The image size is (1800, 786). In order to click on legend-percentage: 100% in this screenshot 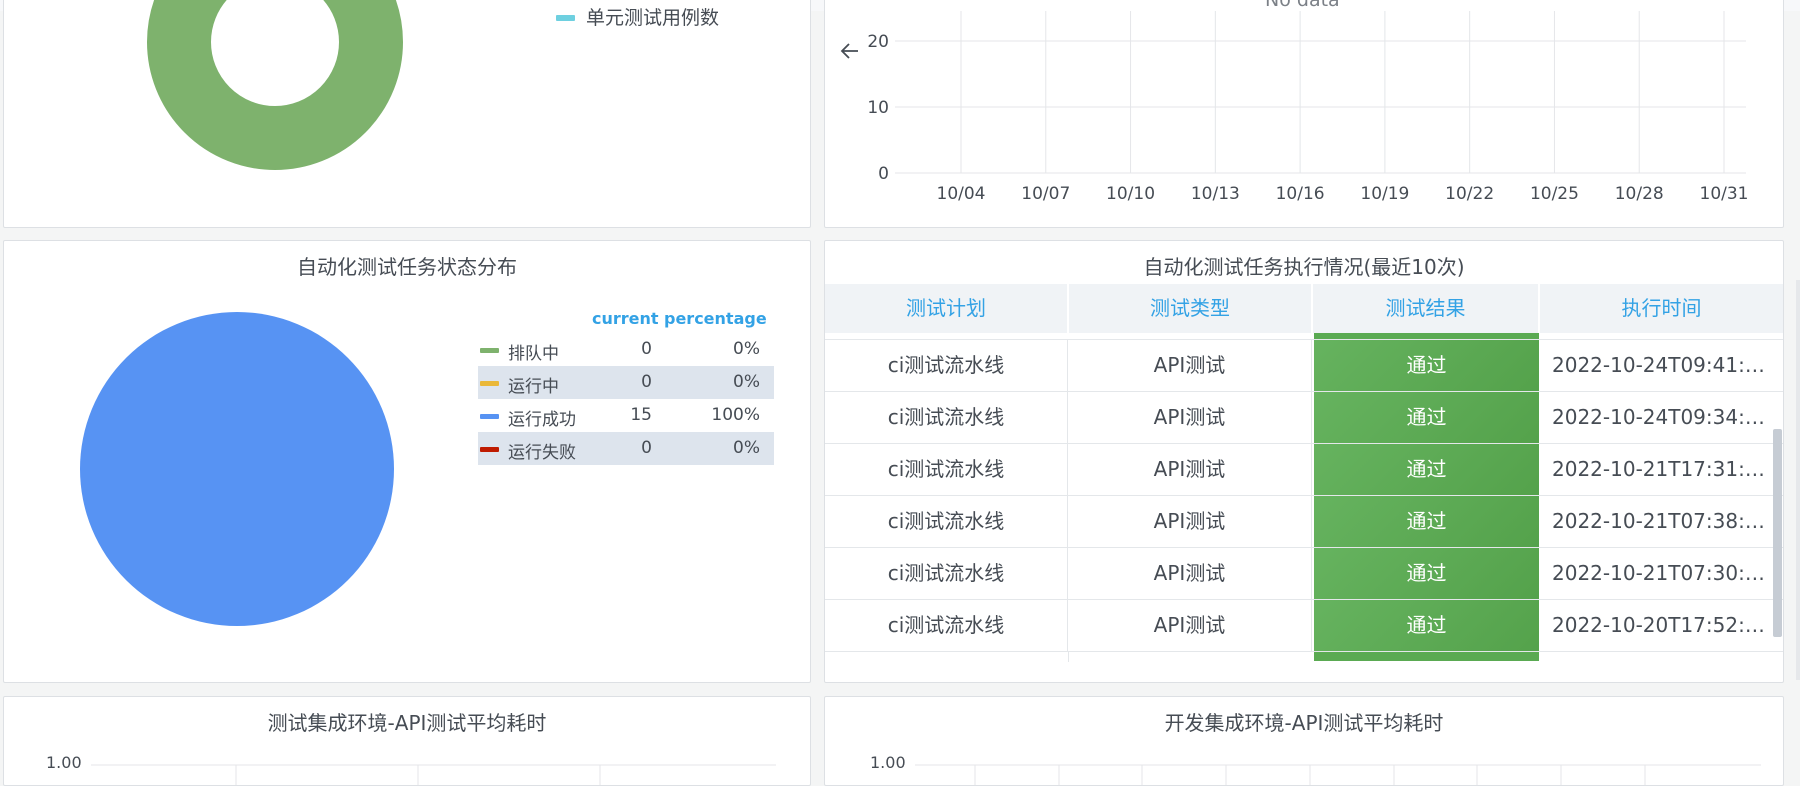, I will do `click(735, 415)`.